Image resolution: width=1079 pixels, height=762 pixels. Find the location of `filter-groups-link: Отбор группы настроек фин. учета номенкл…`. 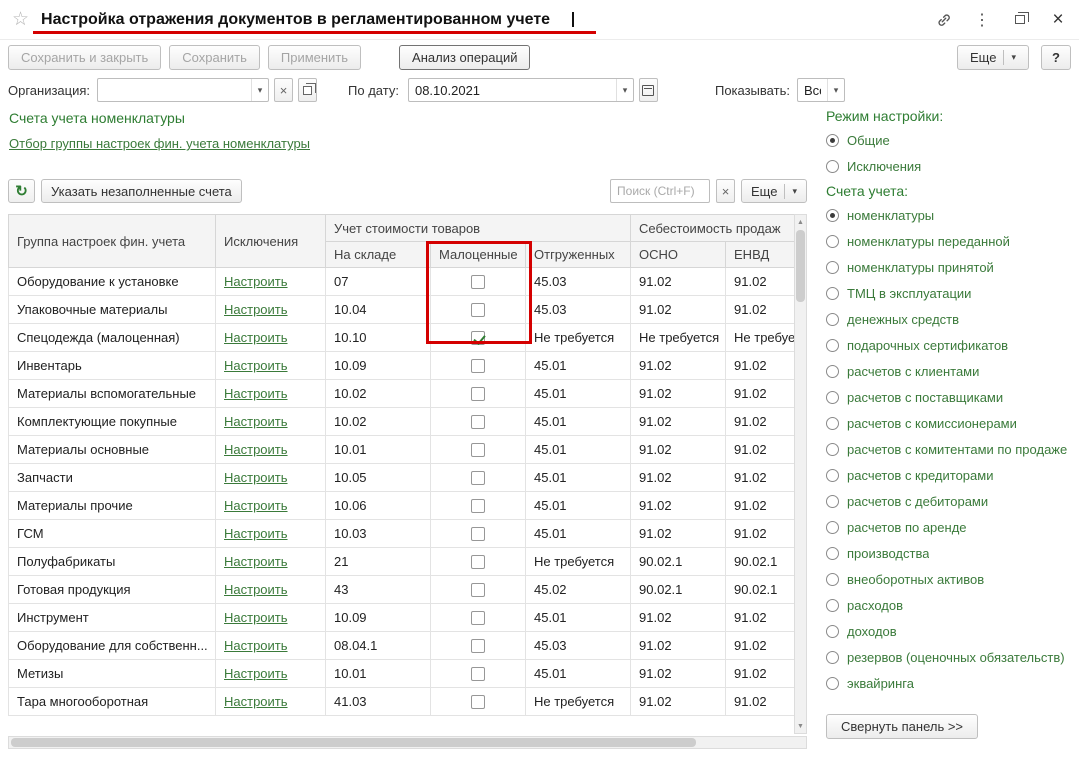

filter-groups-link: Отбор группы настроек фин. учета номенкл… is located at coordinates (159, 143).